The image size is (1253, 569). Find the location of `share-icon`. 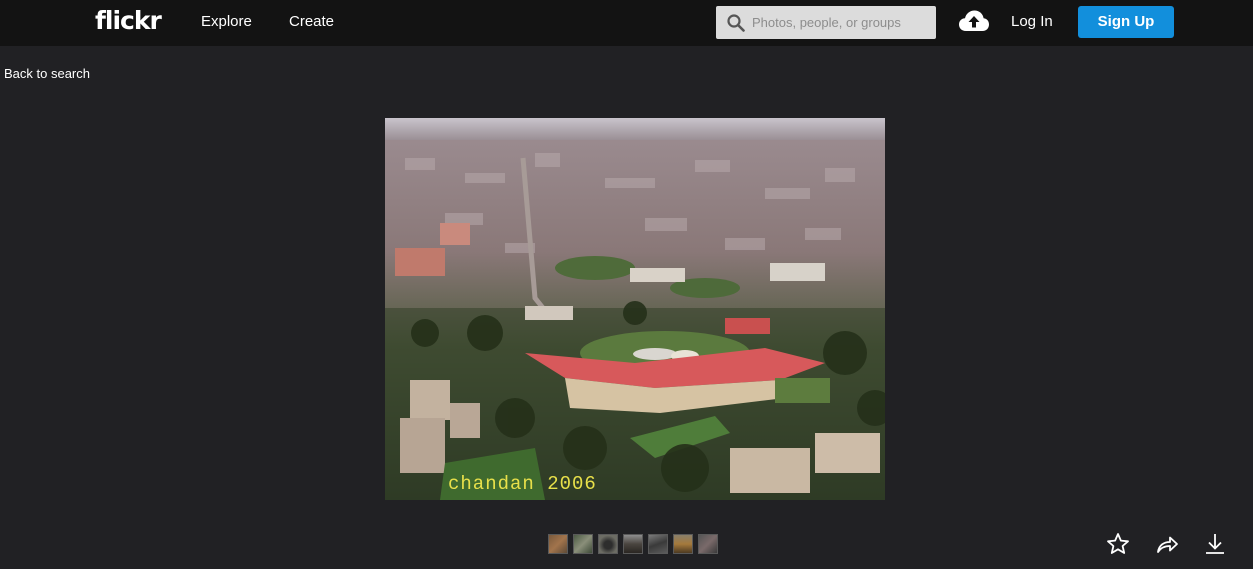

share-icon is located at coordinates (1167, 544).